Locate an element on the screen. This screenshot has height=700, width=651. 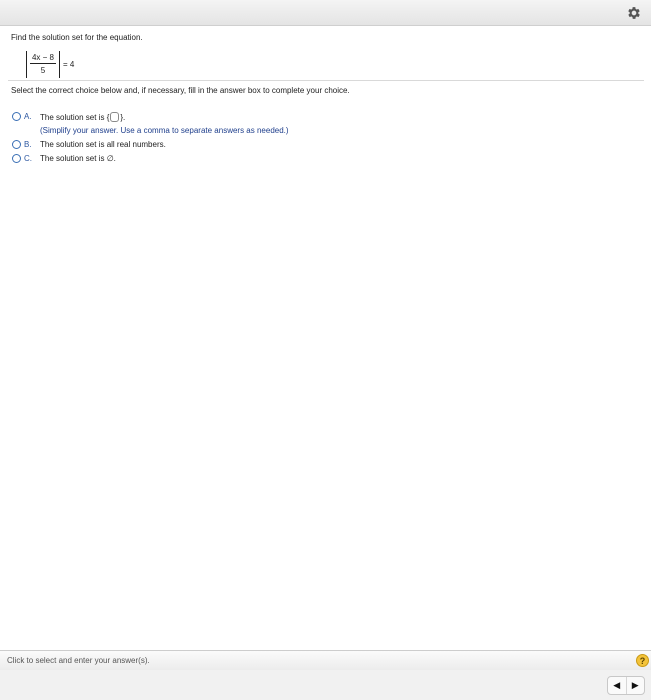
option-c-radio is located at coordinates (16, 158).